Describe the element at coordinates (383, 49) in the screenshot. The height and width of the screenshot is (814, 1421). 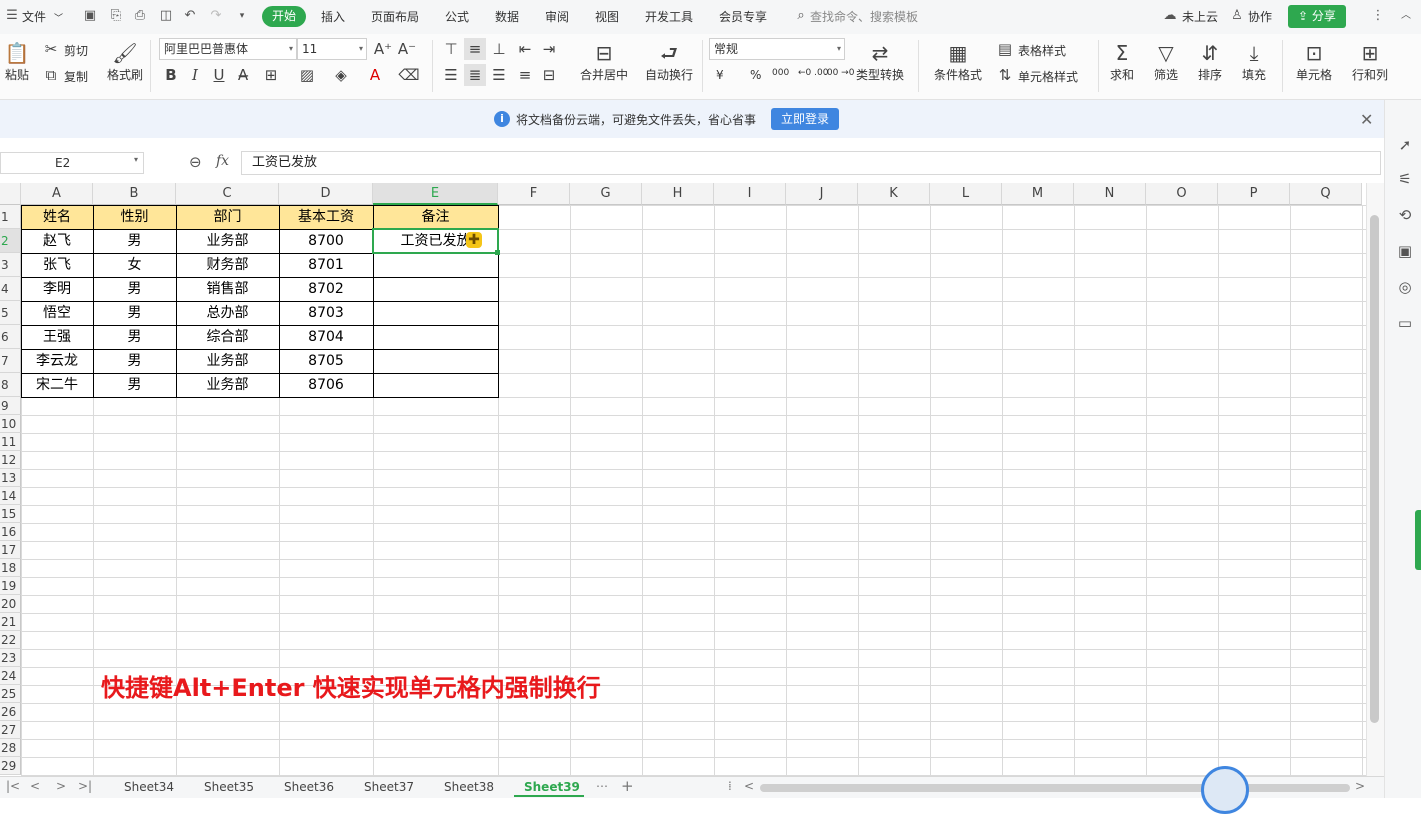
I see `increase-font-icon: A⁺` at that location.